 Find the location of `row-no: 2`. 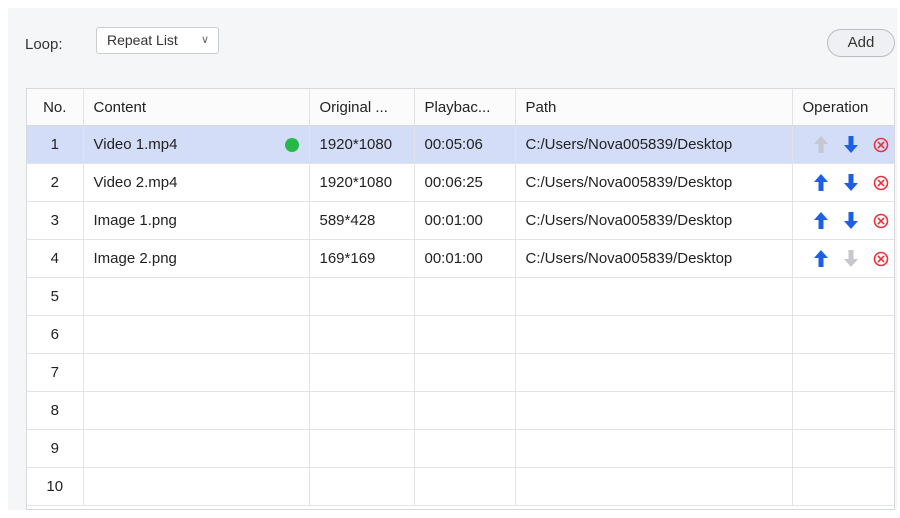

row-no: 2 is located at coordinates (54, 182).